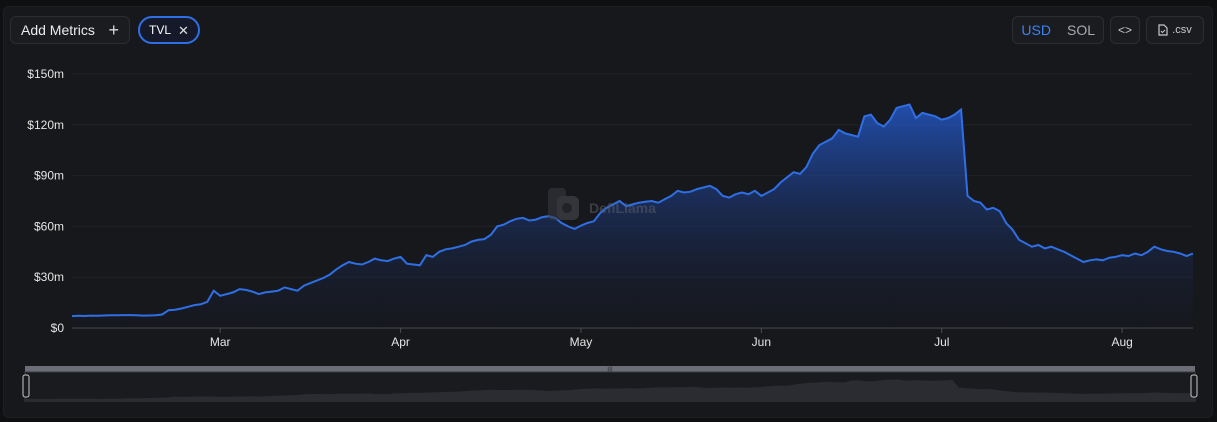  I want to click on range-navigator: |||, so click(610, 384).